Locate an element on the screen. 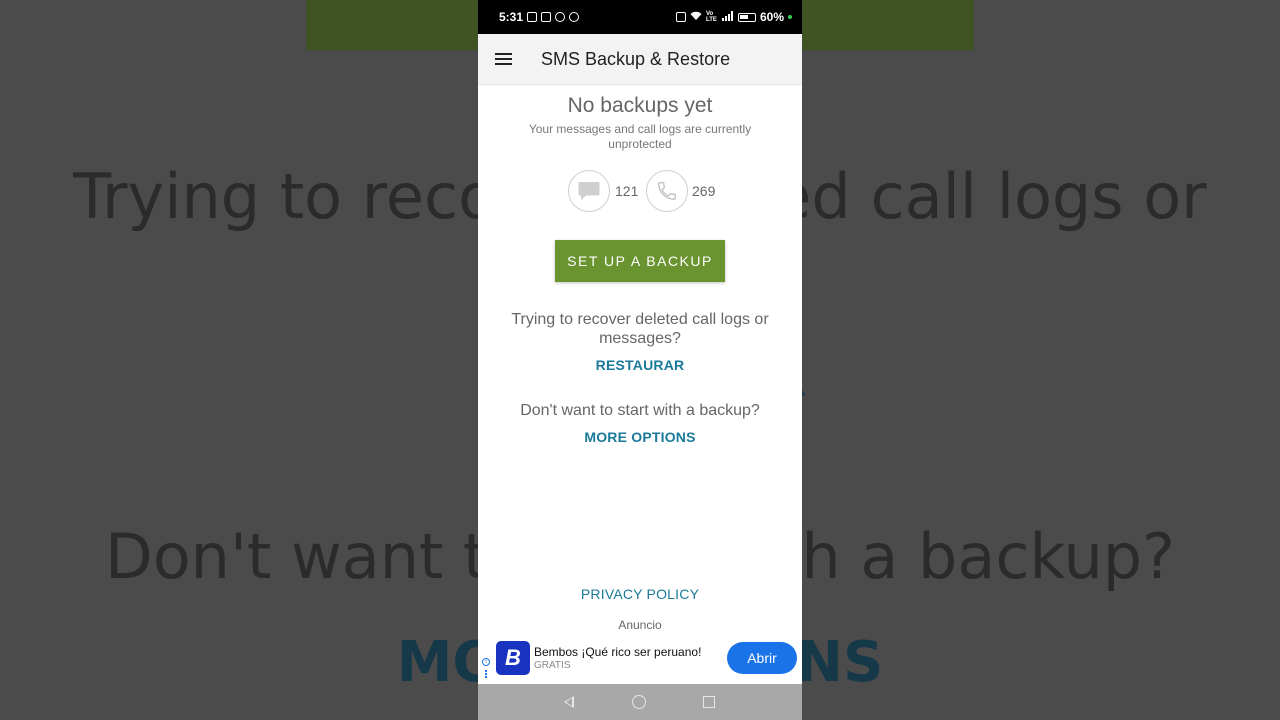 This screenshot has width=1280, height=720. vibrate-icon is located at coordinates (680, 17).